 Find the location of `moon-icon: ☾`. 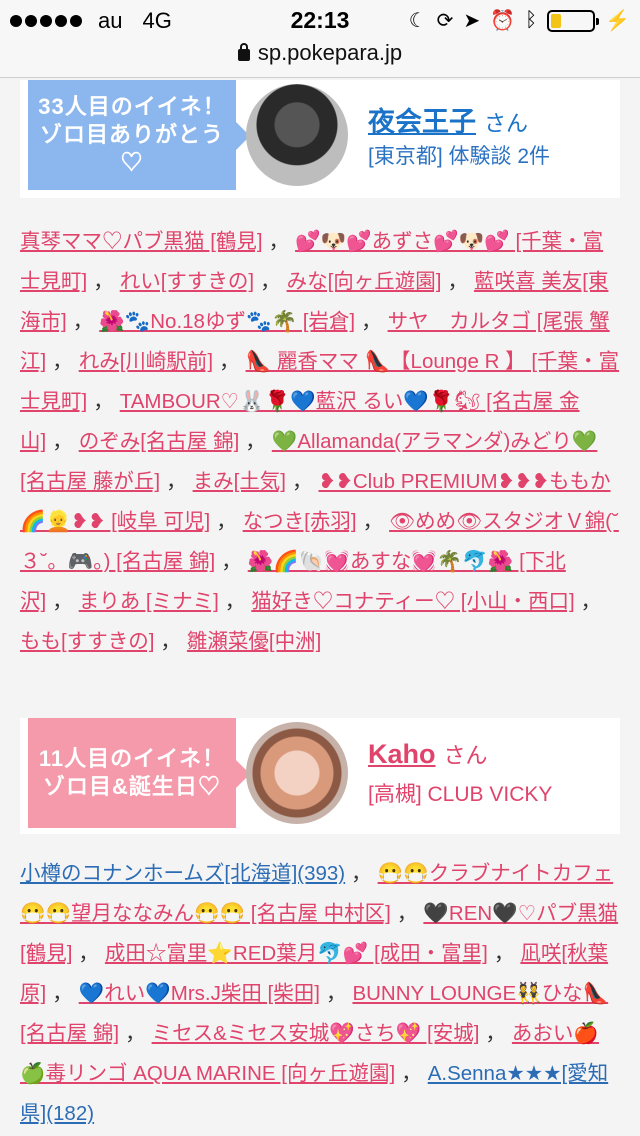

moon-icon: ☾ is located at coordinates (417, 21).